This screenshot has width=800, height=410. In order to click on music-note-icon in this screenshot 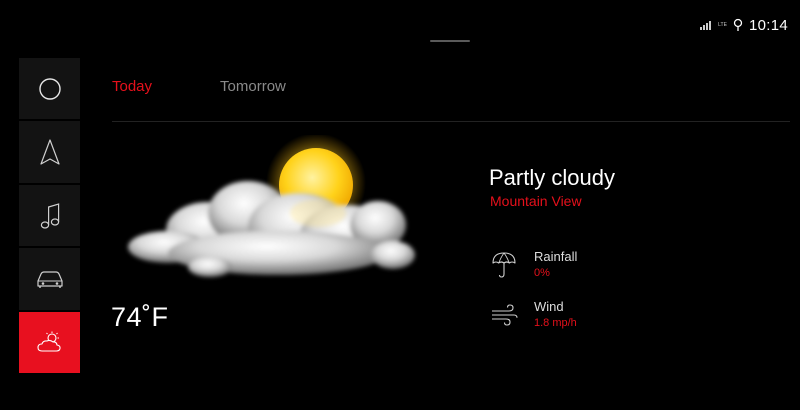, I will do `click(49, 215)`.